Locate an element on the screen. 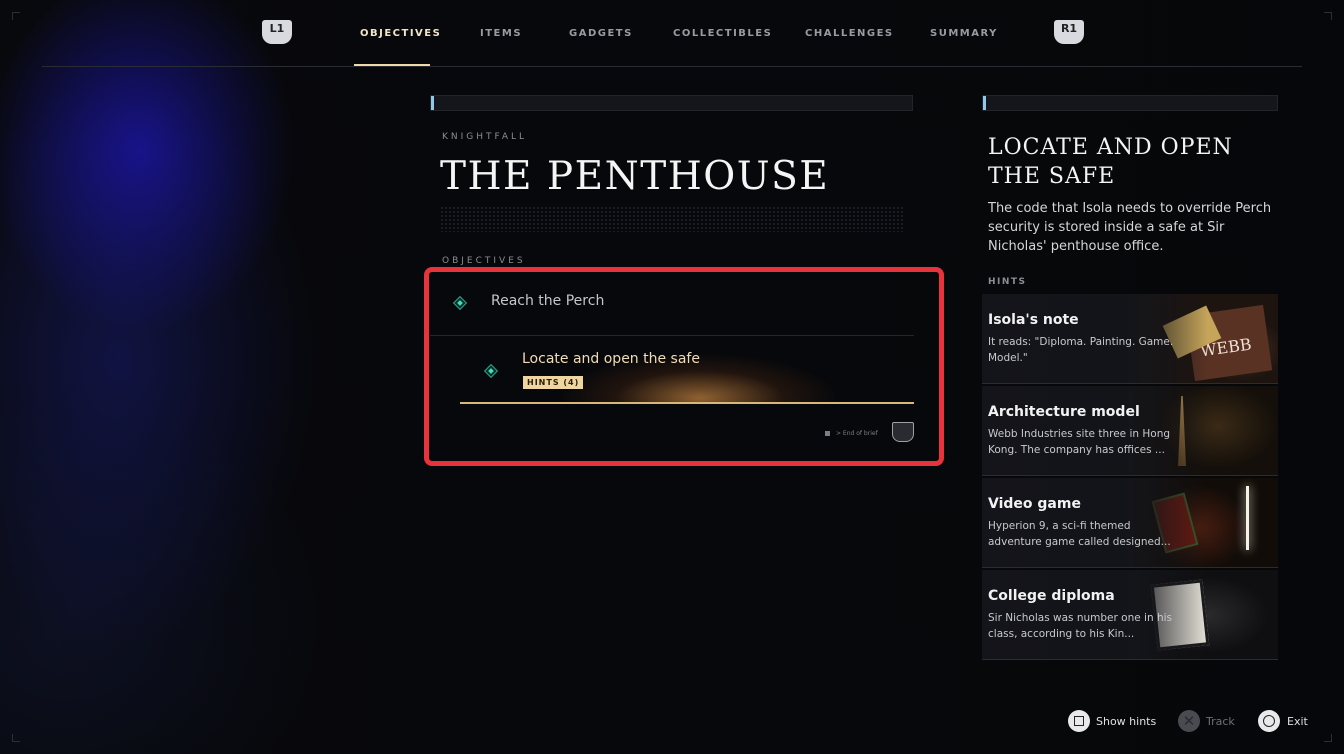 This screenshot has width=1344, height=754. cross-button-icon: ✕ is located at coordinates (1189, 721).